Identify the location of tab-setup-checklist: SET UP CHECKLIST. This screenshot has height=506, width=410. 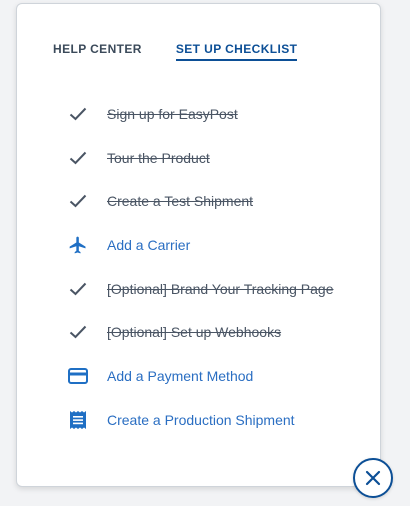
(236, 51).